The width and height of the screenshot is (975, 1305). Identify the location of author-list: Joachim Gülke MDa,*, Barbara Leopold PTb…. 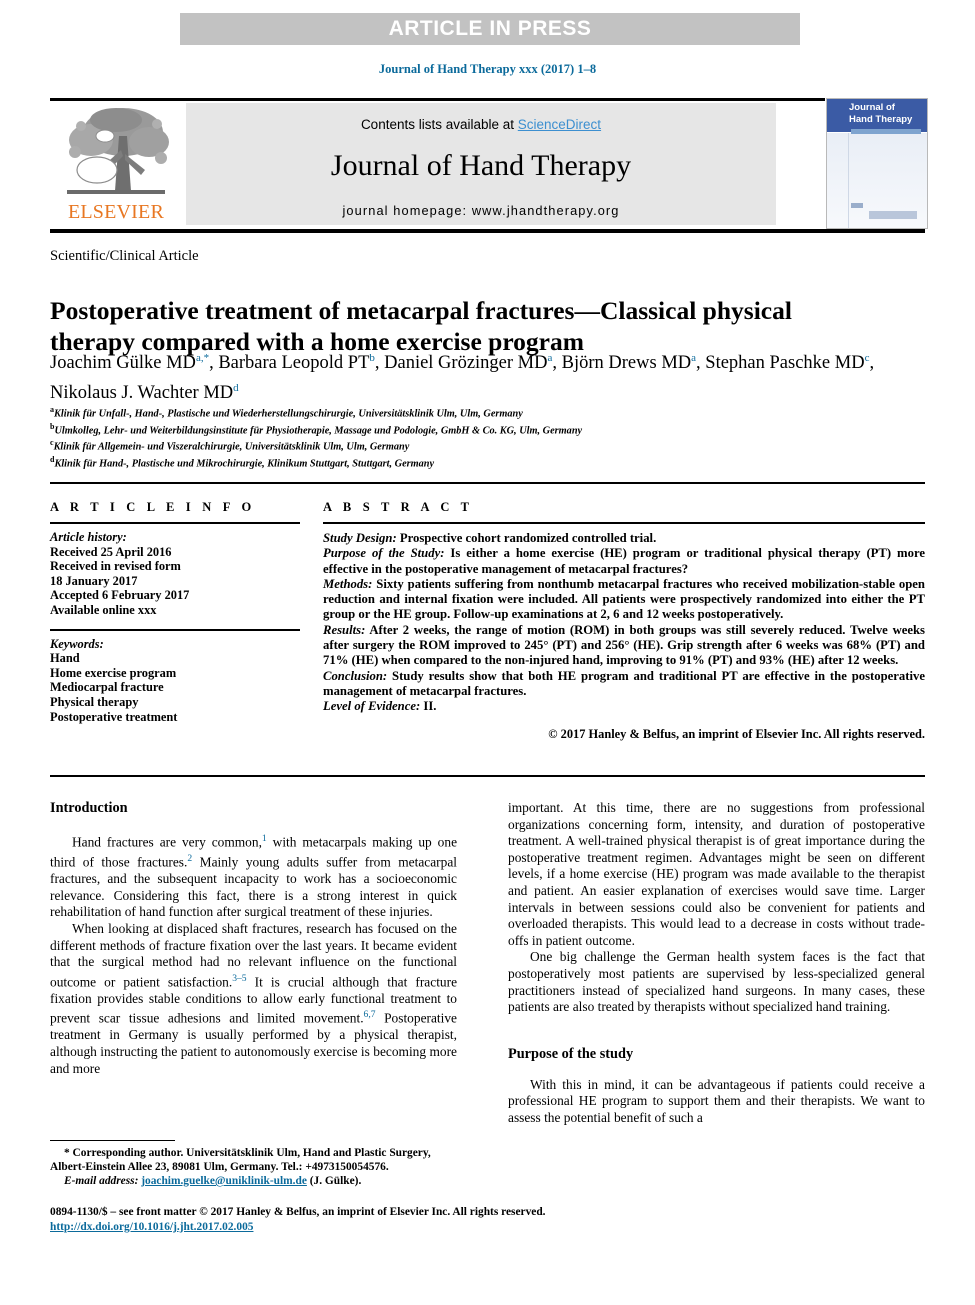
(465, 376).